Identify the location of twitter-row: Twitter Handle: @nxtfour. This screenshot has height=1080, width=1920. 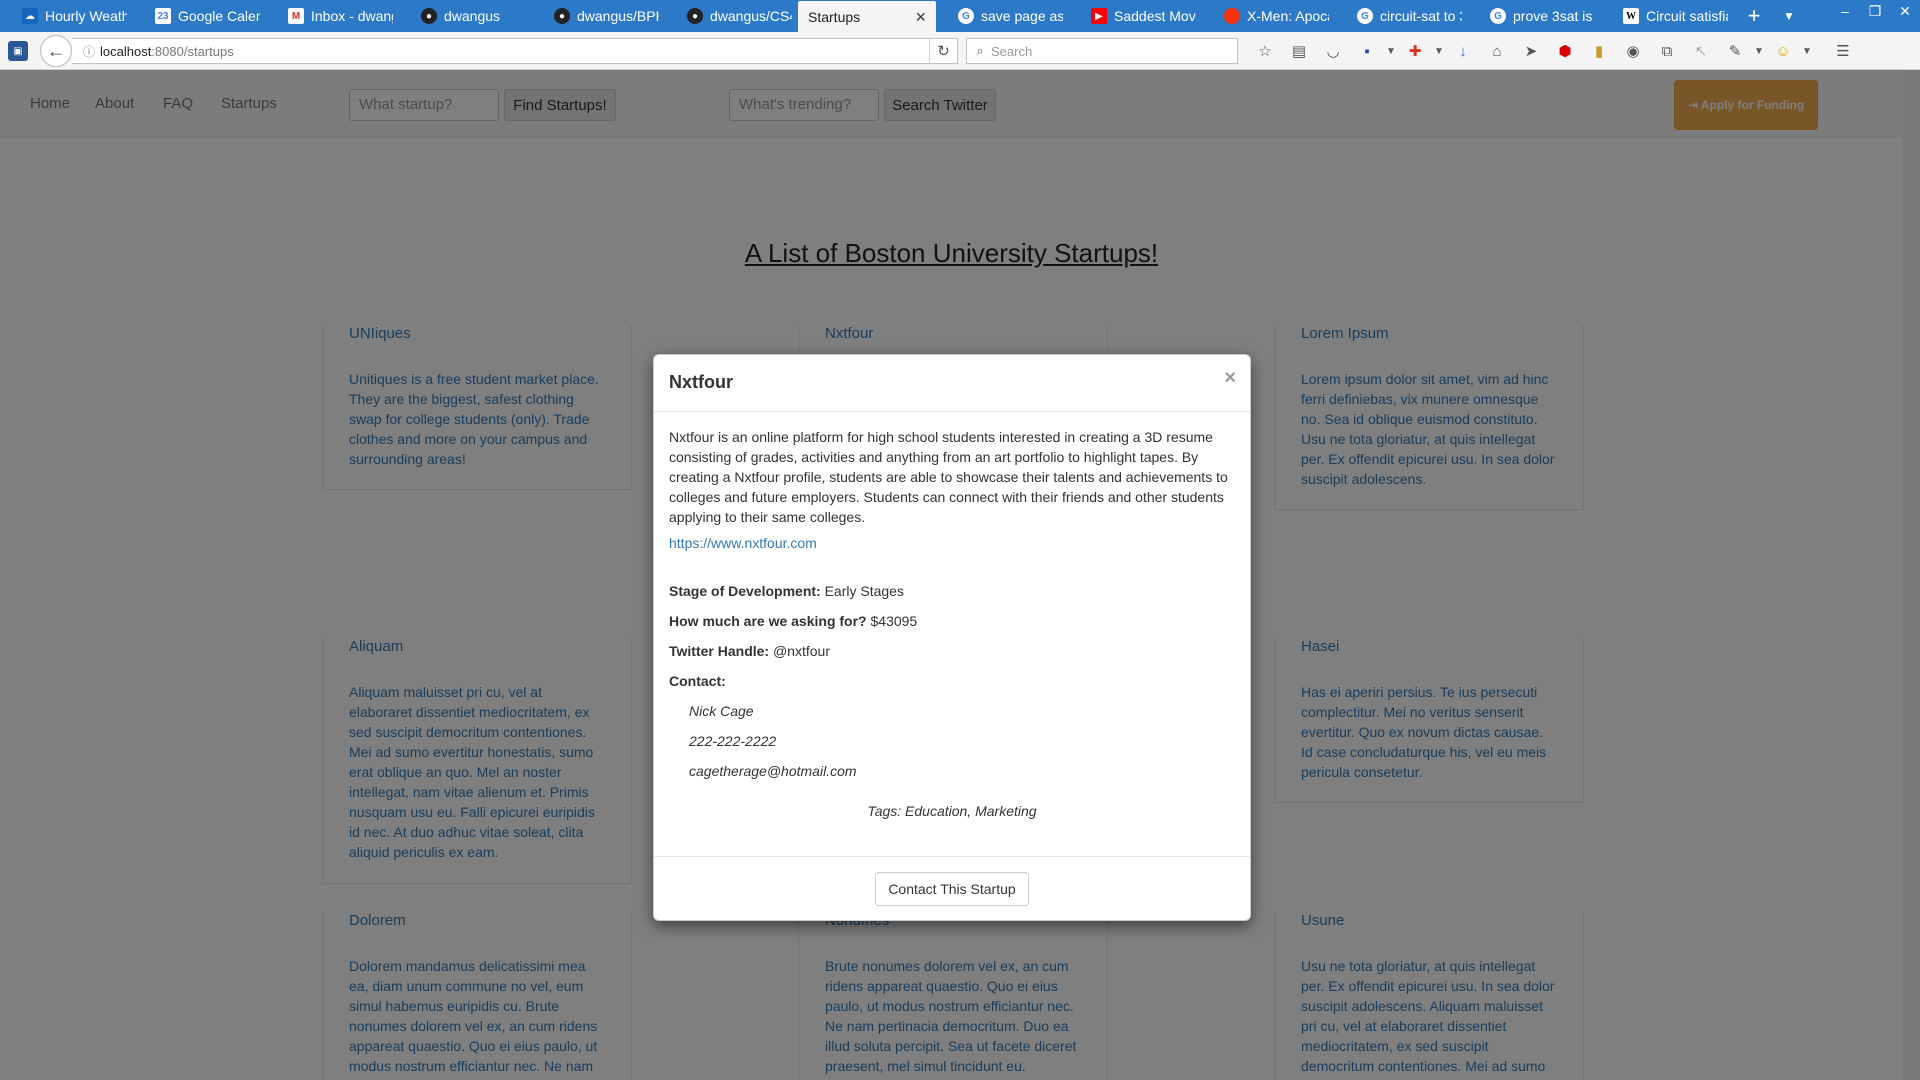
(952, 651).